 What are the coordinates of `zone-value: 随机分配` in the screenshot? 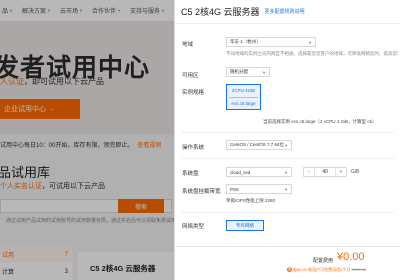 It's located at (239, 71).